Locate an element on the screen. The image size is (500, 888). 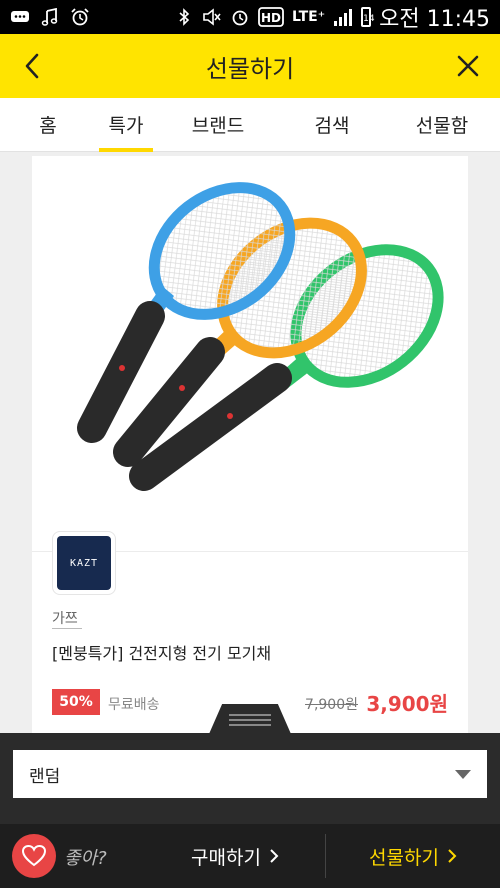
sale-price: 3,900원 is located at coordinates (407, 704).